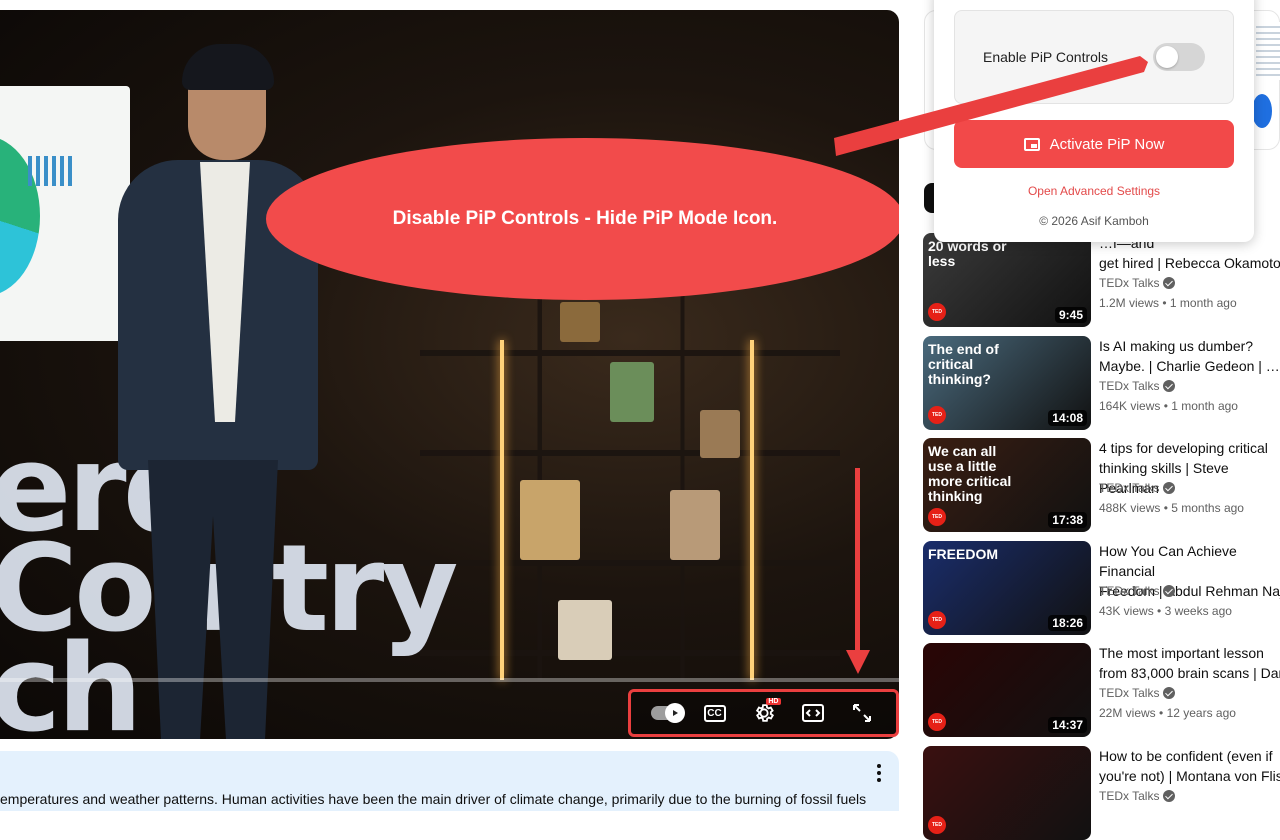 This screenshot has height=840, width=1280. I want to click on video-meta: 164K views • 1 month ago, so click(1168, 406).